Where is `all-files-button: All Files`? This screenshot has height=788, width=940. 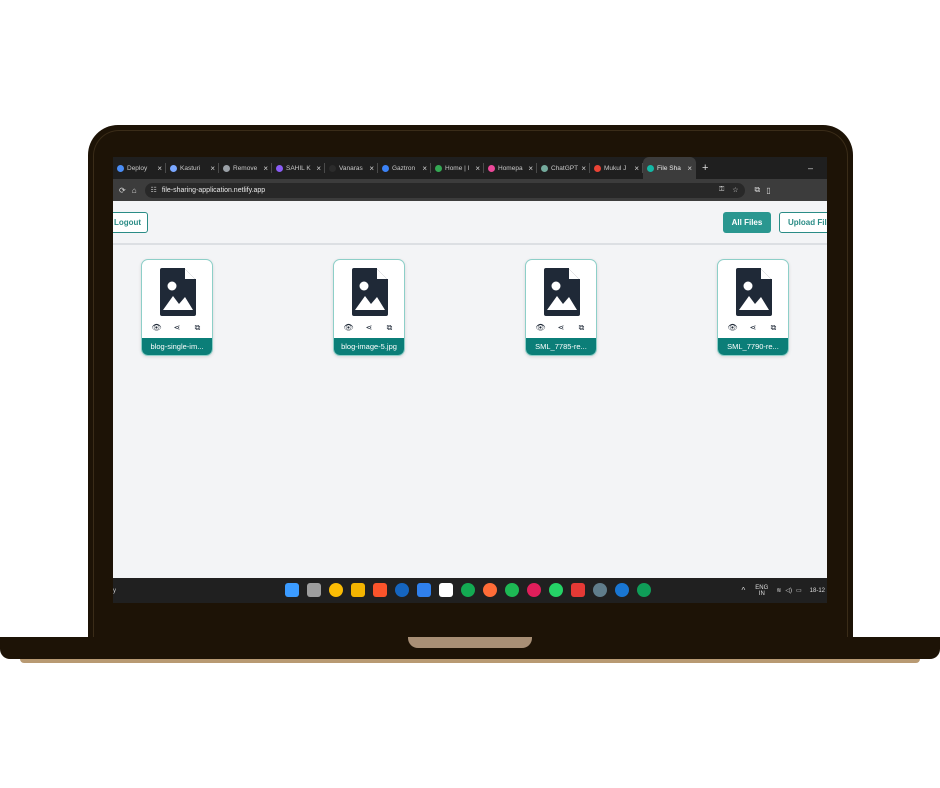 all-files-button: All Files is located at coordinates (747, 222).